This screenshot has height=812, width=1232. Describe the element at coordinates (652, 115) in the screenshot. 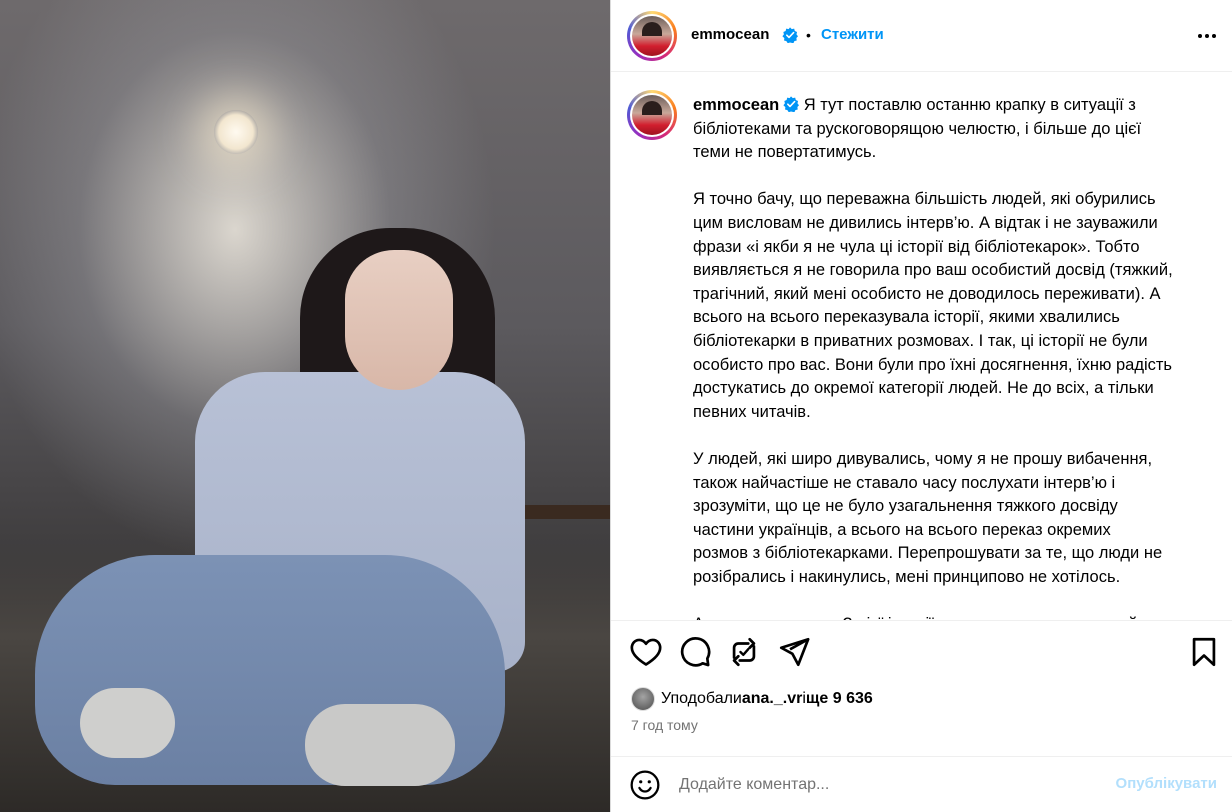

I see `caption-avatar` at that location.